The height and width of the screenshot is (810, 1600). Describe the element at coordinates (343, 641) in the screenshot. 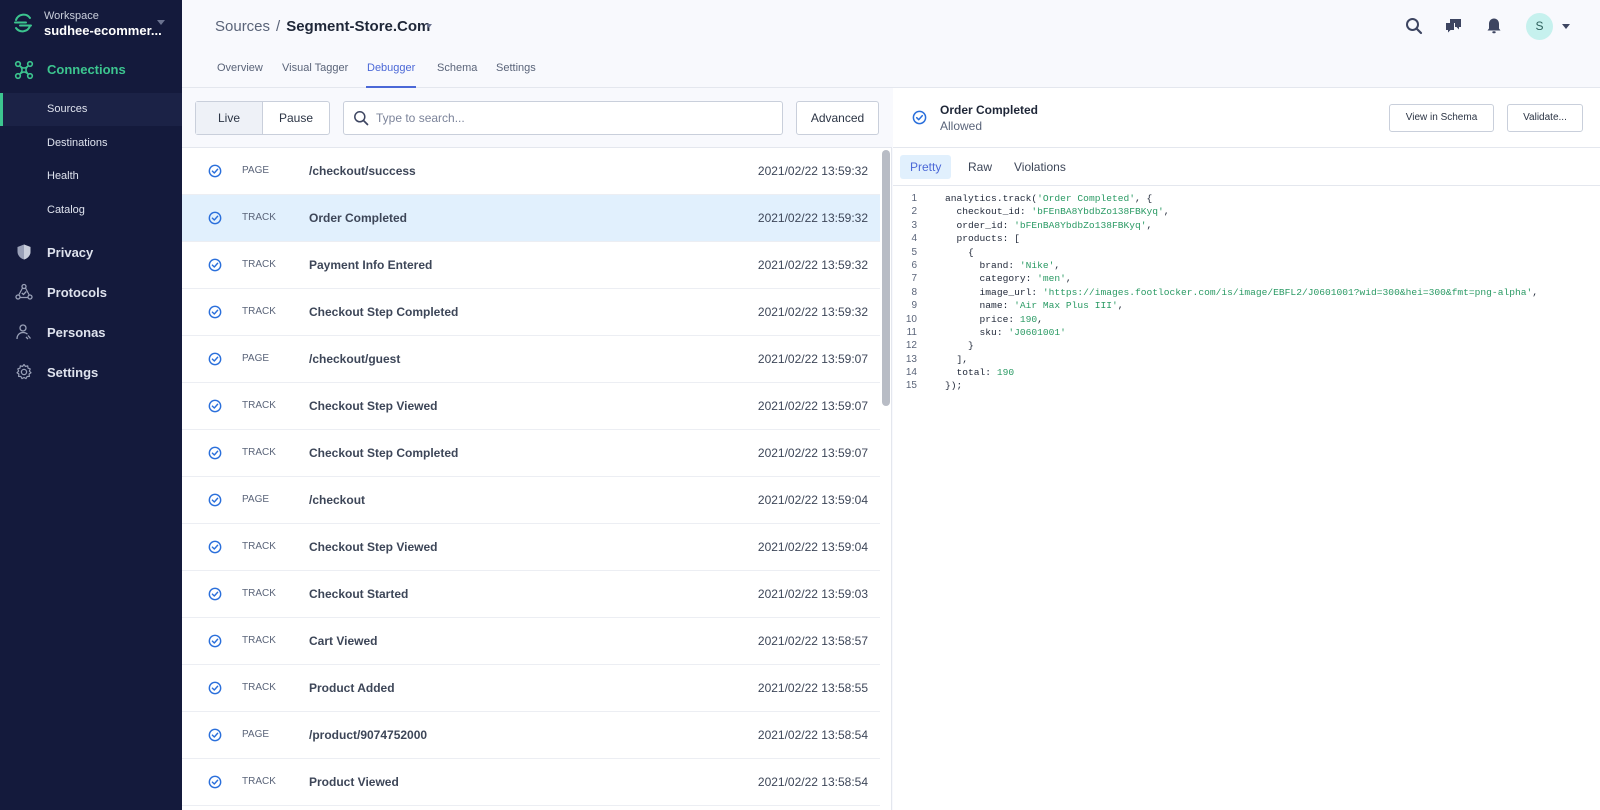

I see `event-name: Cart Viewed` at that location.